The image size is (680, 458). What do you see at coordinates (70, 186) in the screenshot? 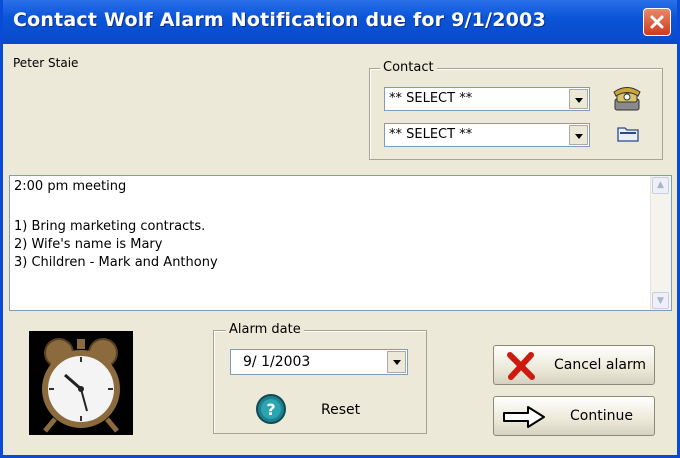
I see `notes-line: 2:00 pm meeting` at bounding box center [70, 186].